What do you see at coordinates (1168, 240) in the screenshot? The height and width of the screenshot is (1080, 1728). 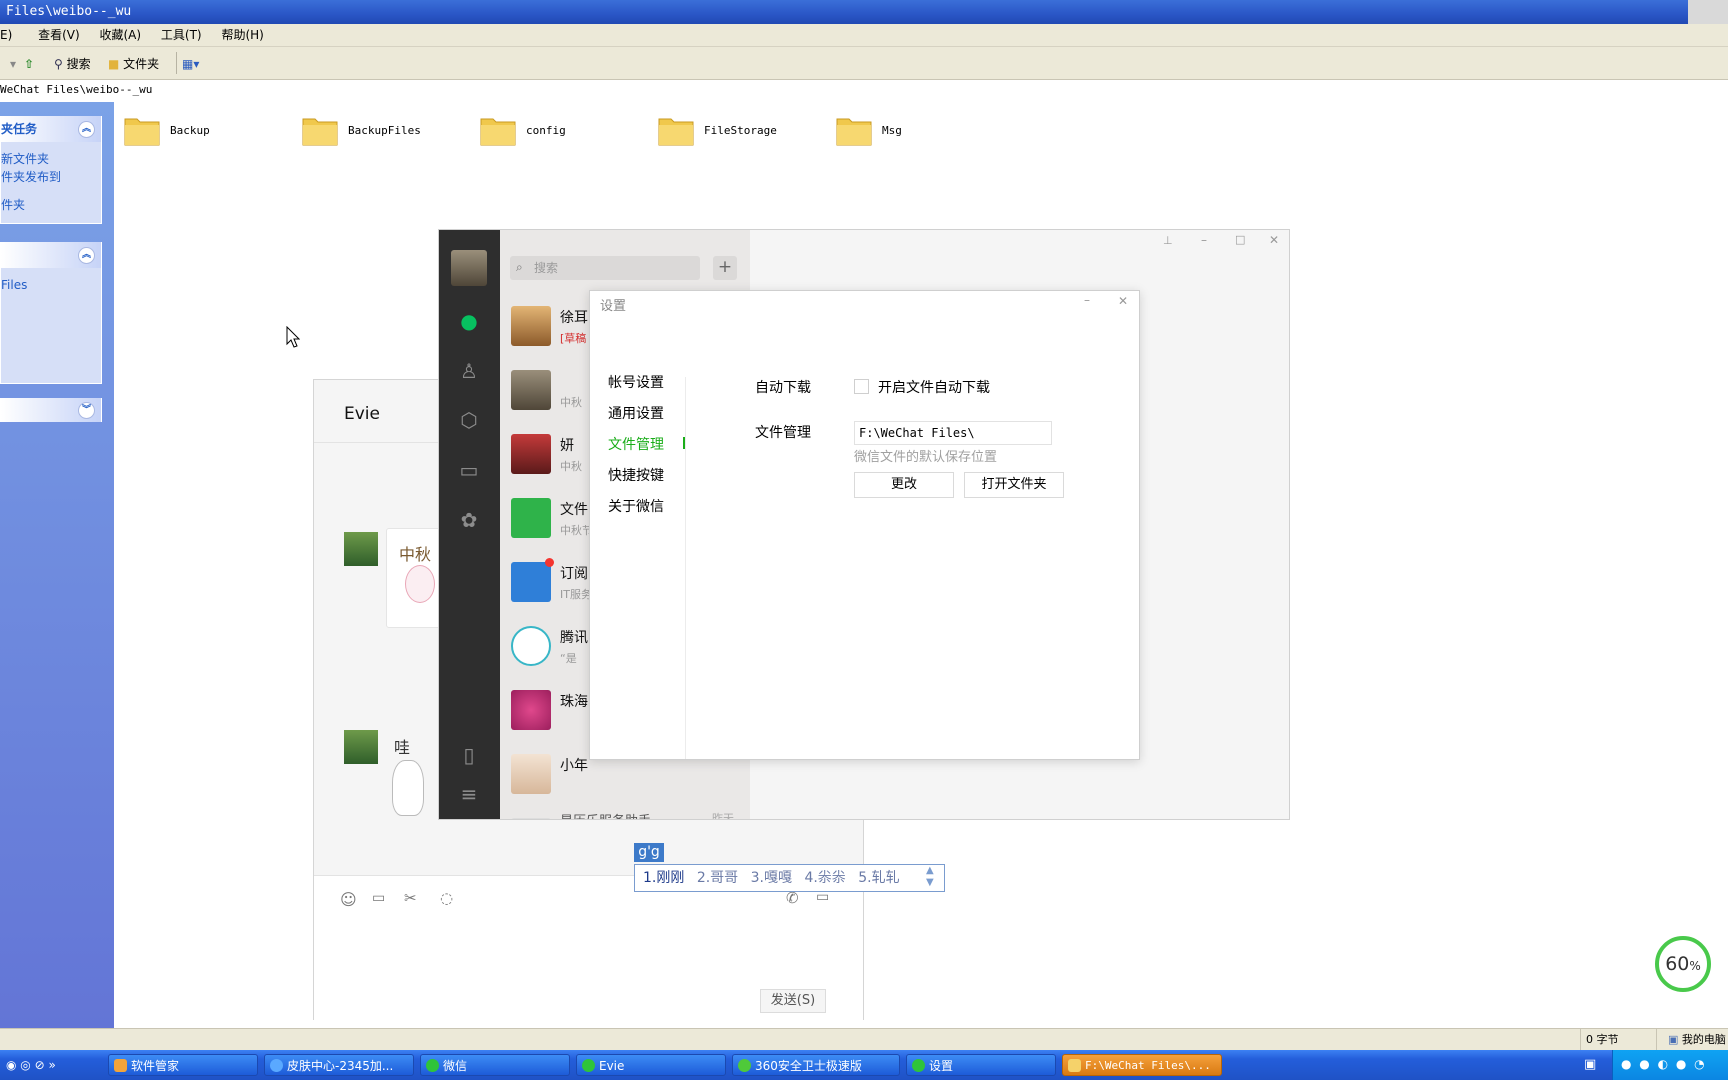 I see `pin-icon: ⊥` at bounding box center [1168, 240].